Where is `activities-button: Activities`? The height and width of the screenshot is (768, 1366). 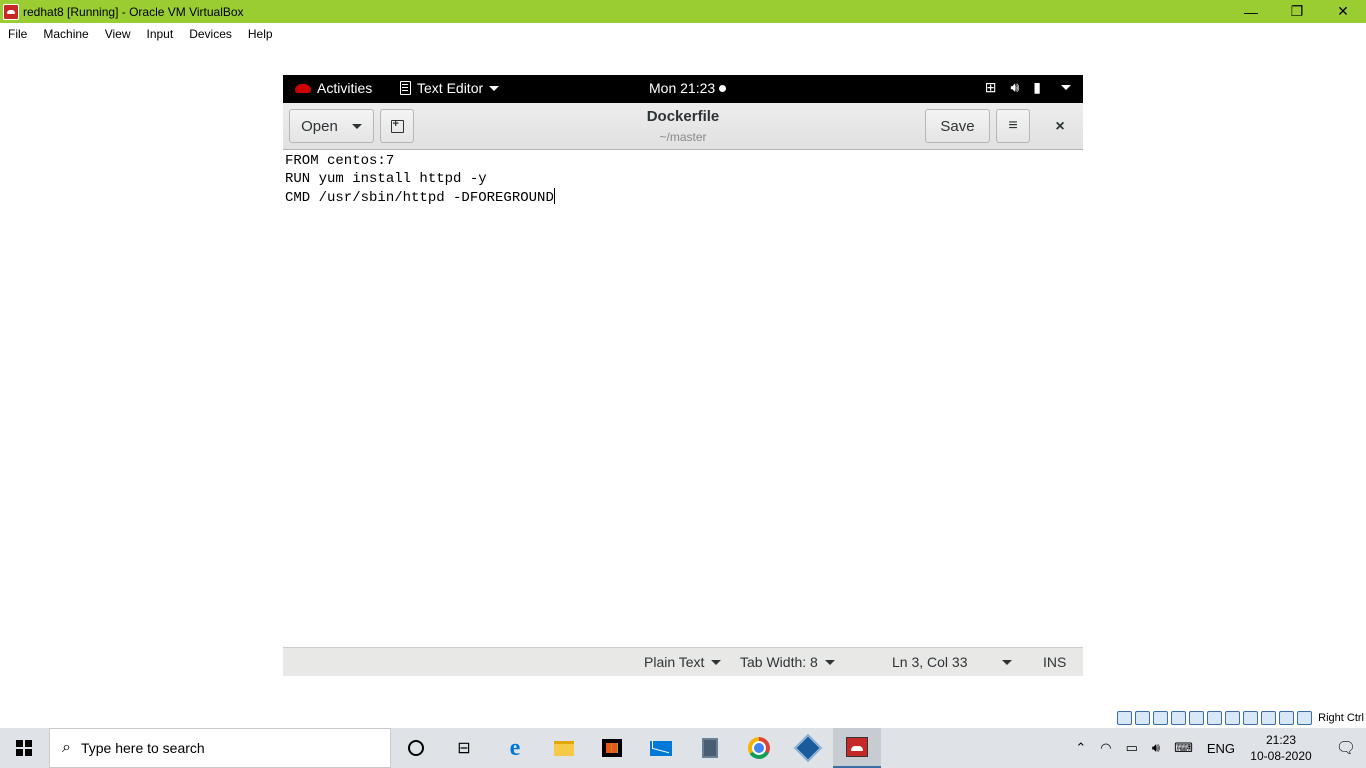
activities-button: Activities is located at coordinates (333, 88).